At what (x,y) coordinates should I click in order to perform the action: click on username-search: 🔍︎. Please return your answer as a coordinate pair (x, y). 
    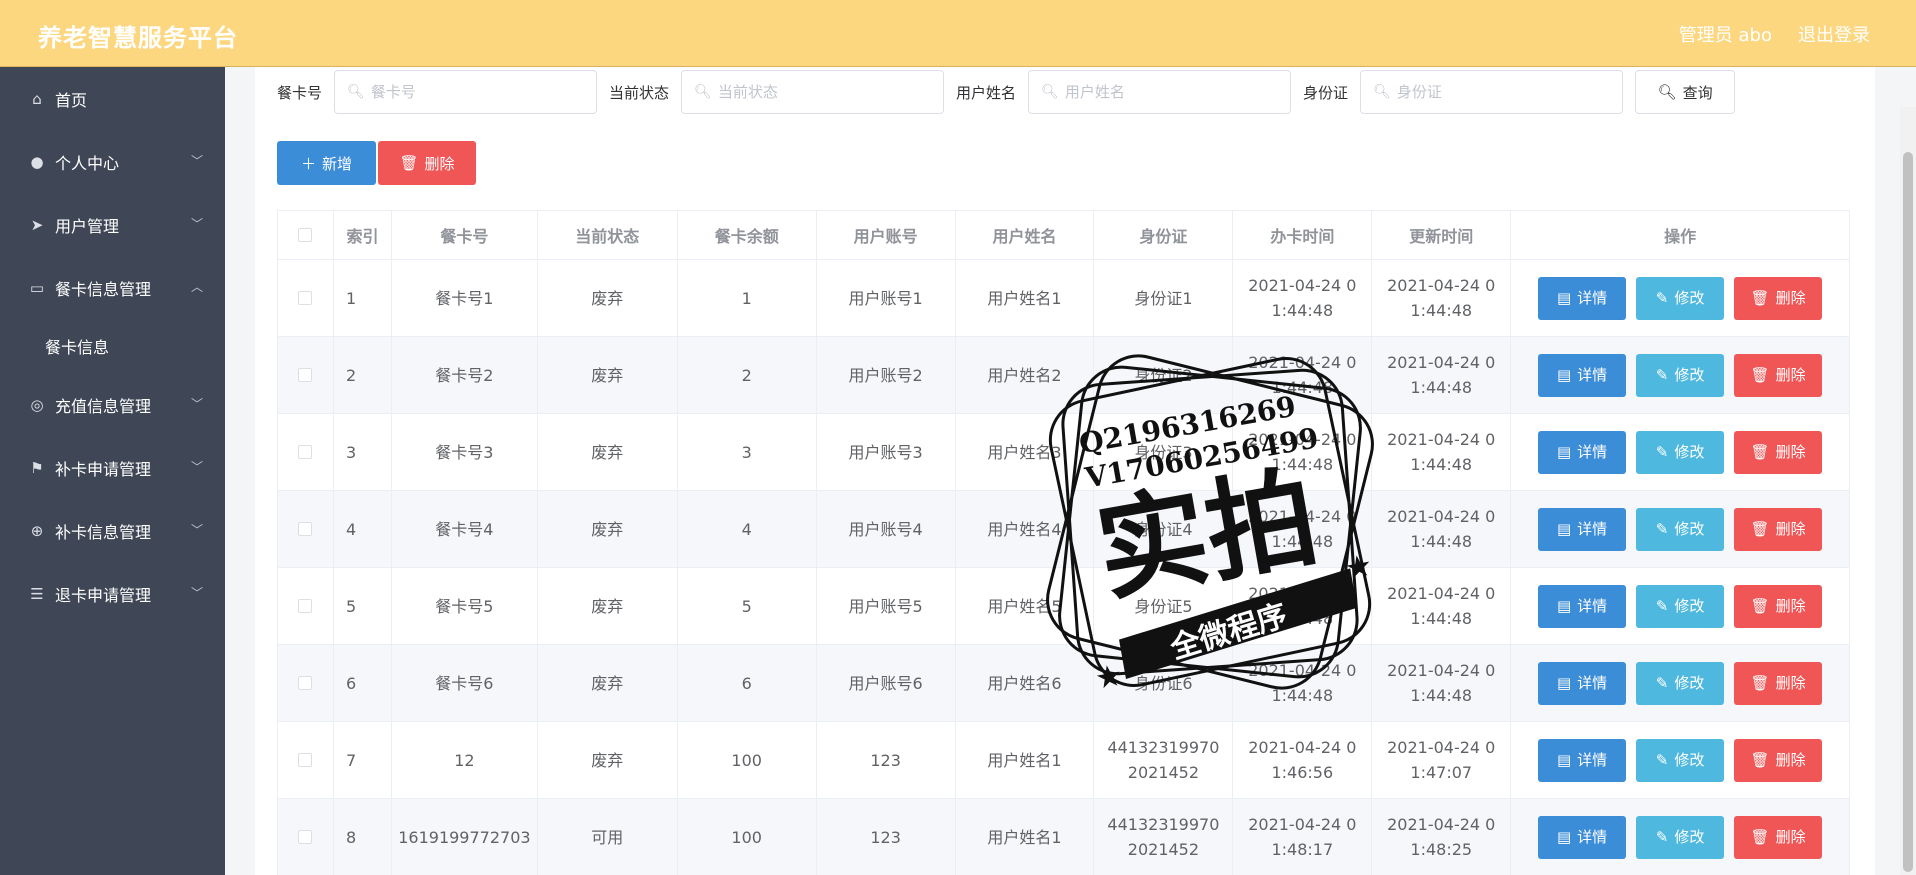
    Looking at the image, I should click on (1160, 92).